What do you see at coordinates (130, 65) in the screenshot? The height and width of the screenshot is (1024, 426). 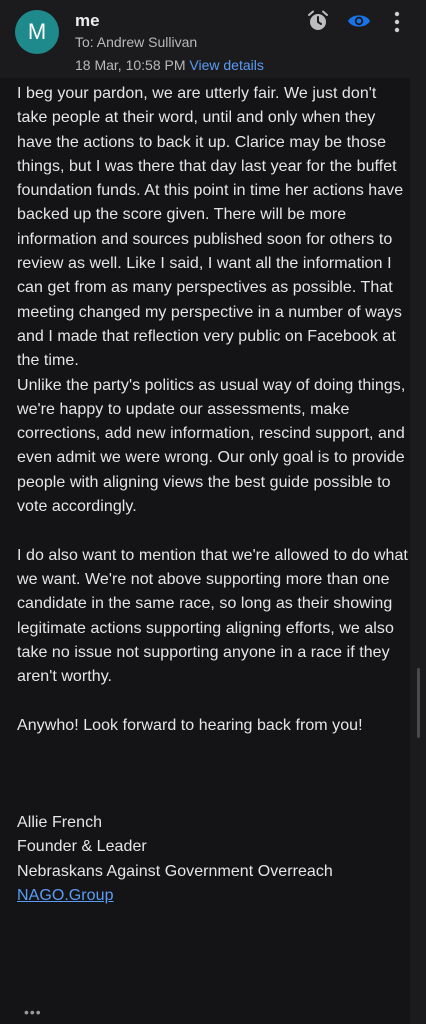 I see `message-date: 18 Mar, 10:58 PM` at bounding box center [130, 65].